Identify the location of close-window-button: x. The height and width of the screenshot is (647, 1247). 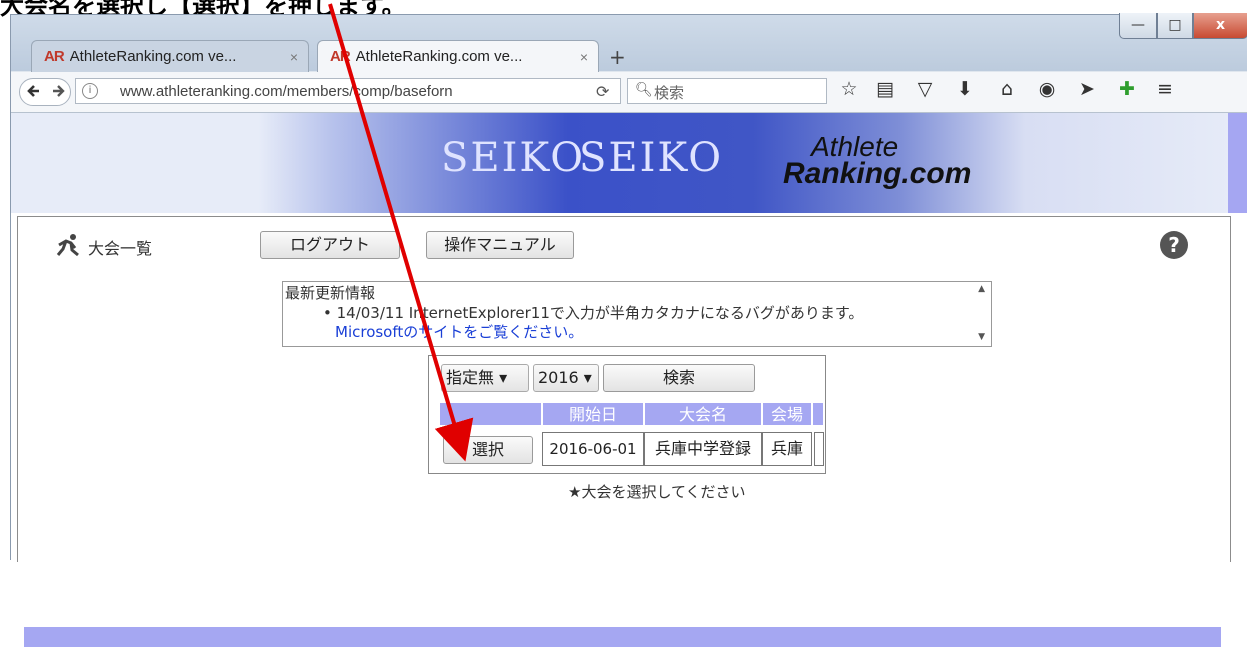
(1220, 26).